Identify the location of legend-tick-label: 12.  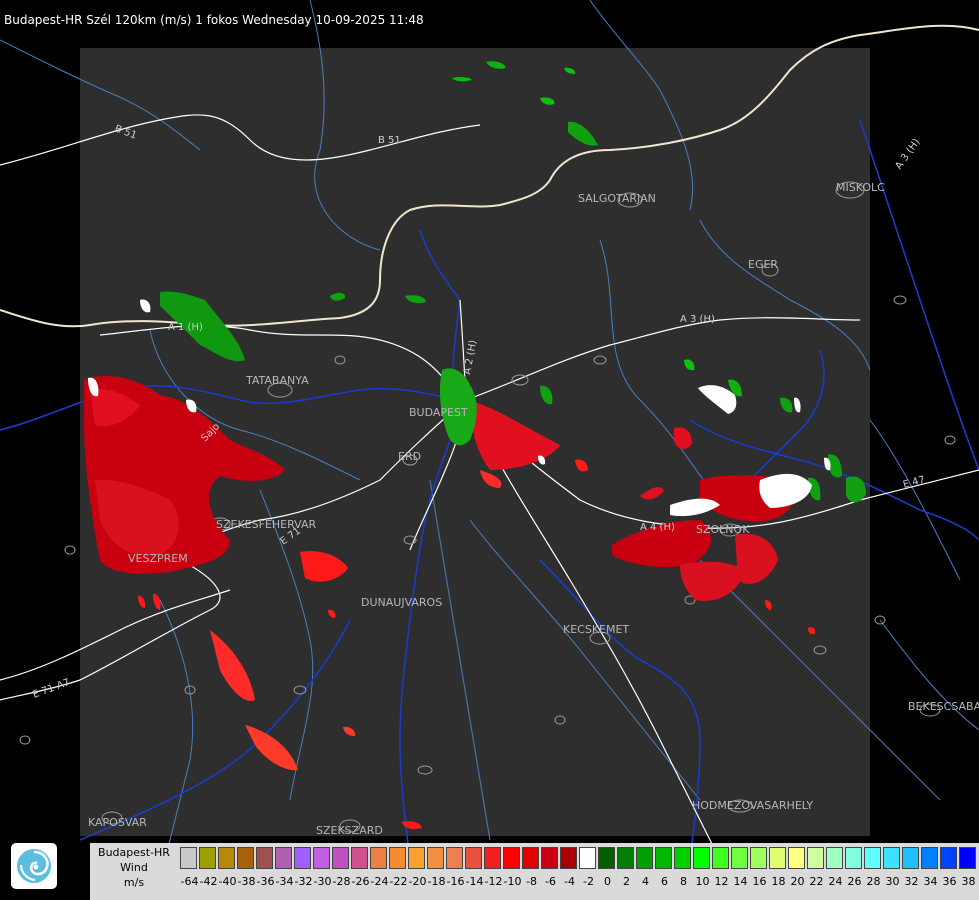
(721, 881).